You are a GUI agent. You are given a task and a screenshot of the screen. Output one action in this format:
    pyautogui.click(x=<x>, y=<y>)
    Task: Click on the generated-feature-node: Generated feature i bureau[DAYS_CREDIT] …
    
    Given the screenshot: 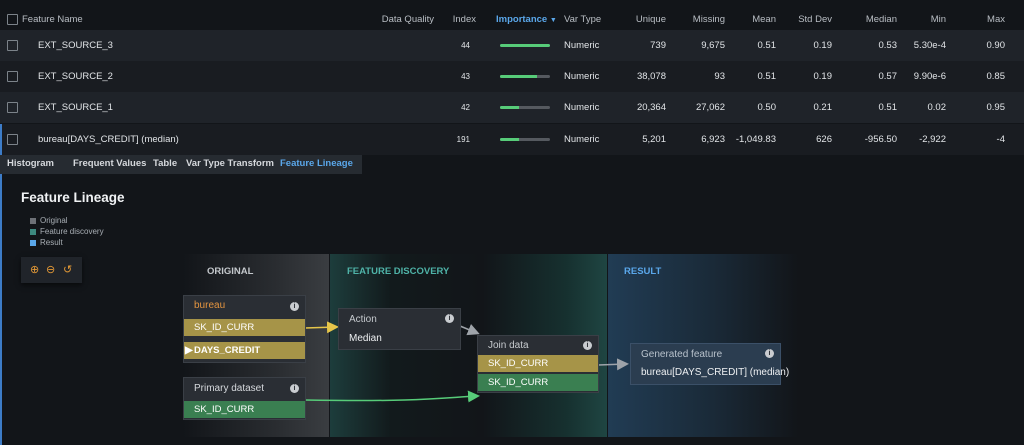 What is the action you would take?
    pyautogui.click(x=709, y=364)
    